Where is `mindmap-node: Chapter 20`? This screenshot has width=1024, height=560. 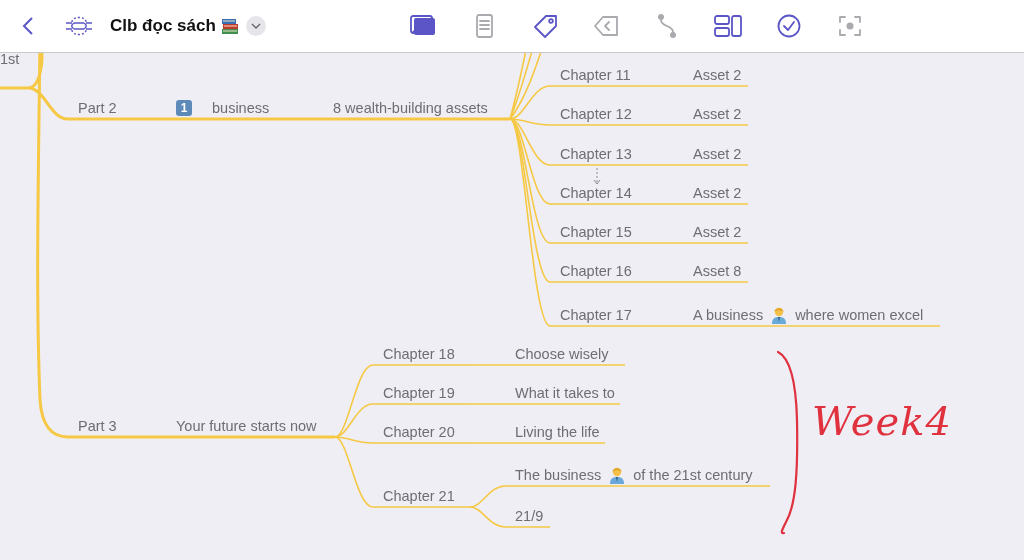
mindmap-node: Chapter 20 is located at coordinates (419, 432).